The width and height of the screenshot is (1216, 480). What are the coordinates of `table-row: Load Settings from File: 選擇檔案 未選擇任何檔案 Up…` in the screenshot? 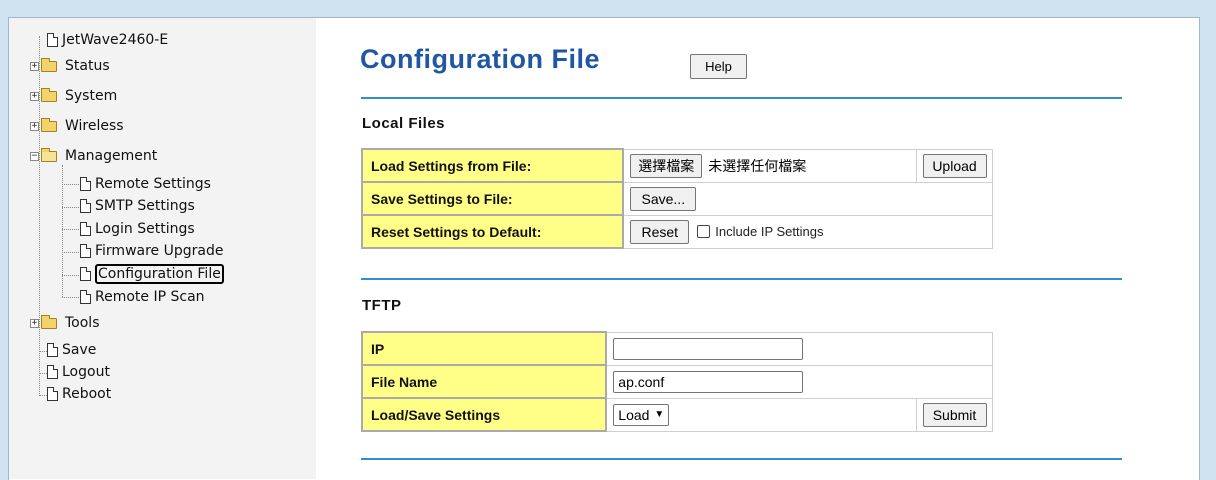 It's located at (676, 165).